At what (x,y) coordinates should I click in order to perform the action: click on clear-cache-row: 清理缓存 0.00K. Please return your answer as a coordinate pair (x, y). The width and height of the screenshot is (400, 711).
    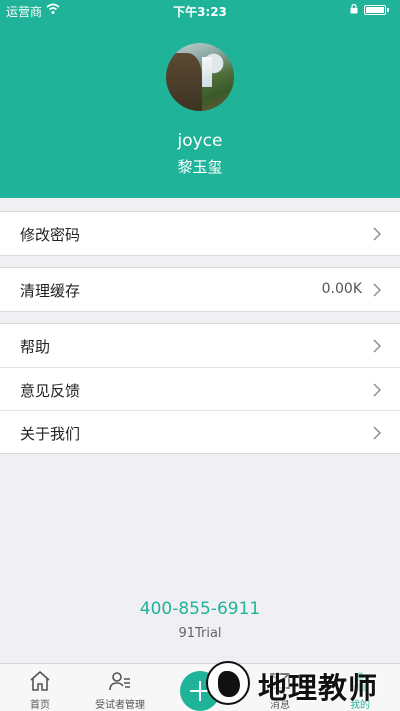
    Looking at the image, I should click on (200, 289).